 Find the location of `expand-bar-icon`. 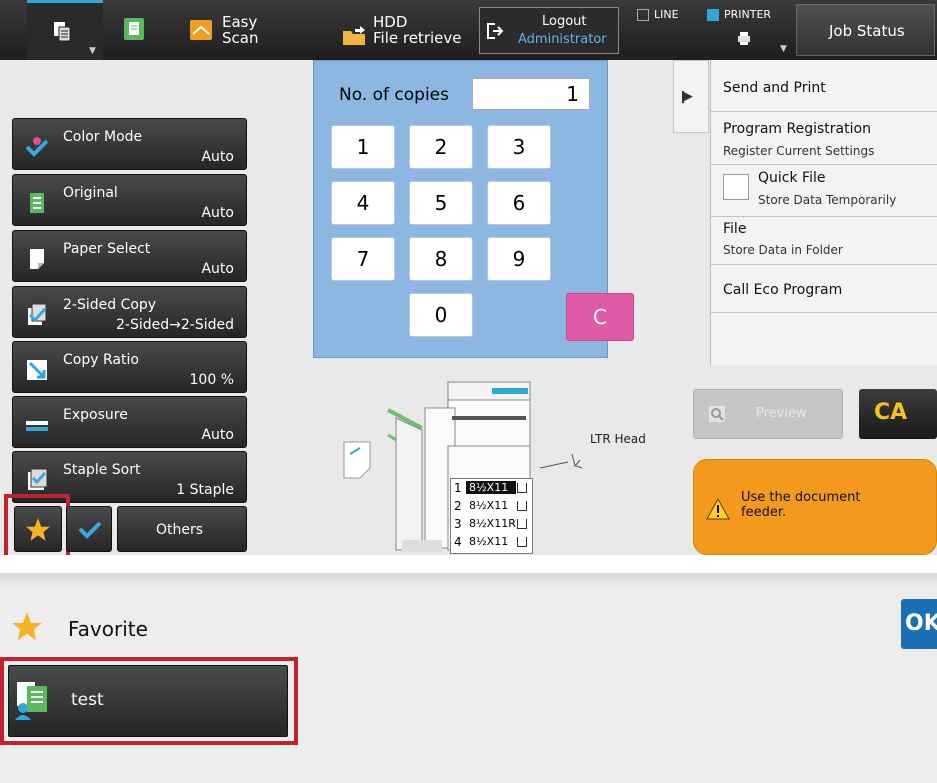

expand-bar-icon is located at coordinates (683, 97).